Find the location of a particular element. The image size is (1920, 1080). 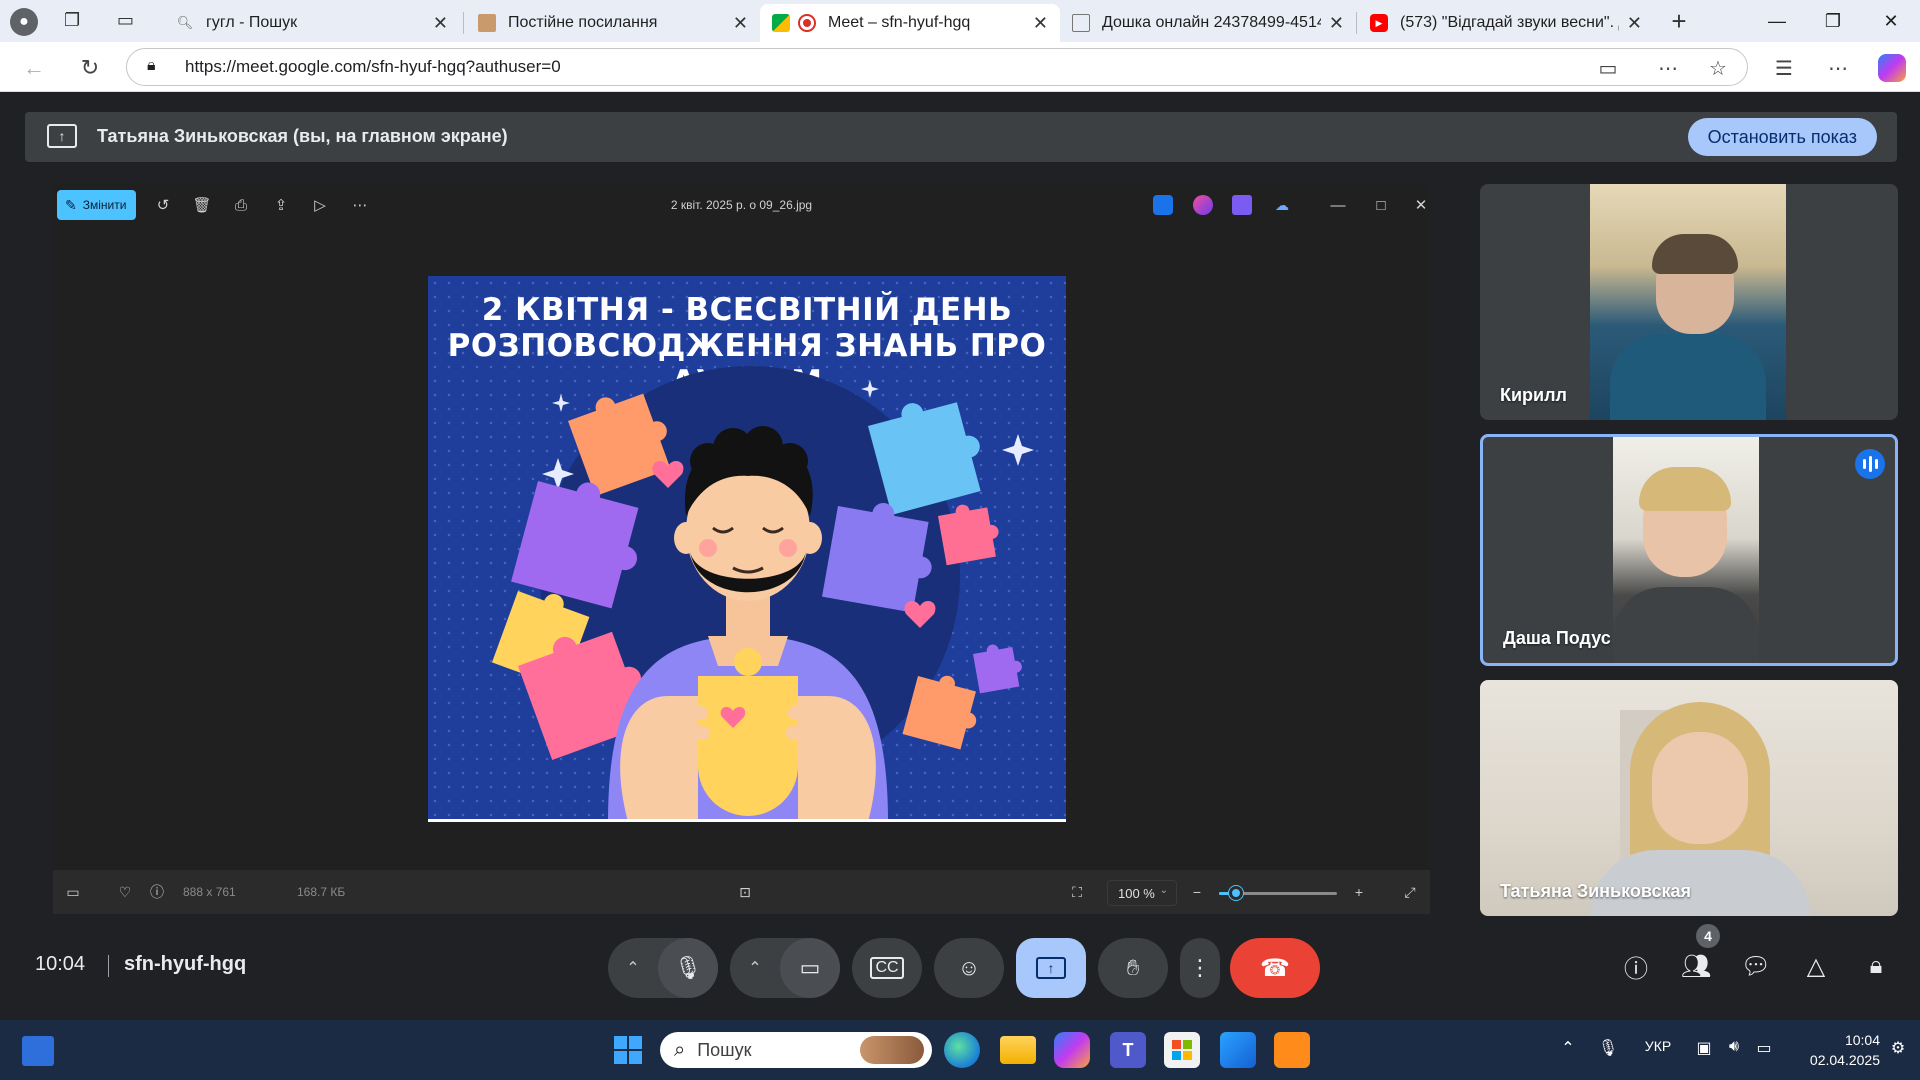

visual-search-icon: ⊡ is located at coordinates (745, 892).